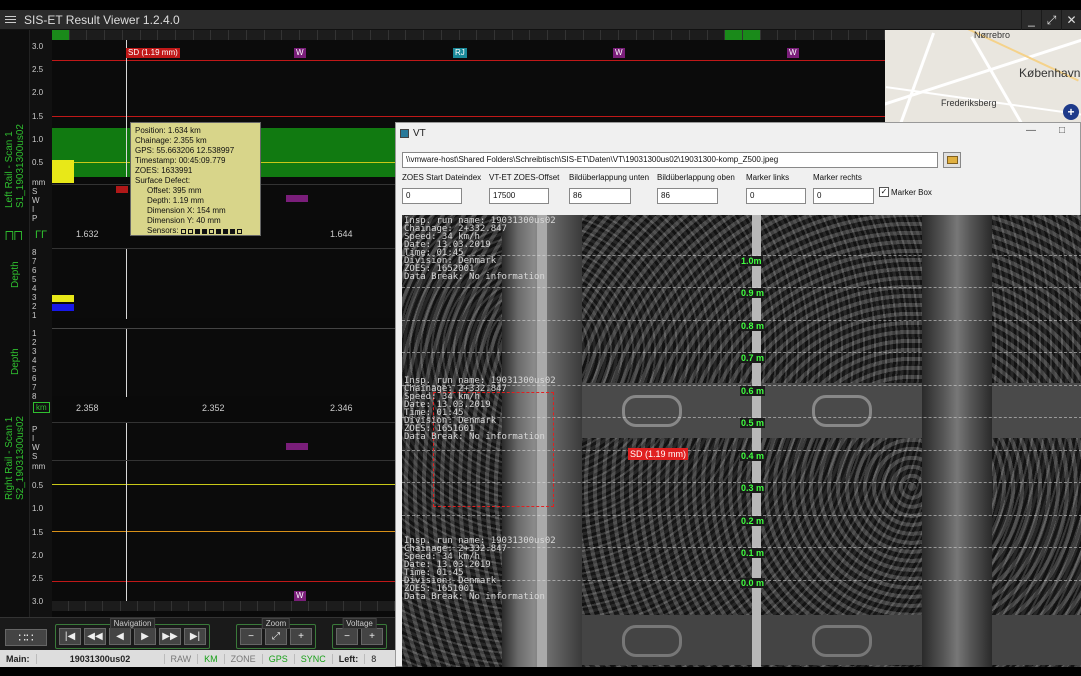 This screenshot has width=1081, height=676. I want to click on scale-tick: 1.5, so click(38, 532).